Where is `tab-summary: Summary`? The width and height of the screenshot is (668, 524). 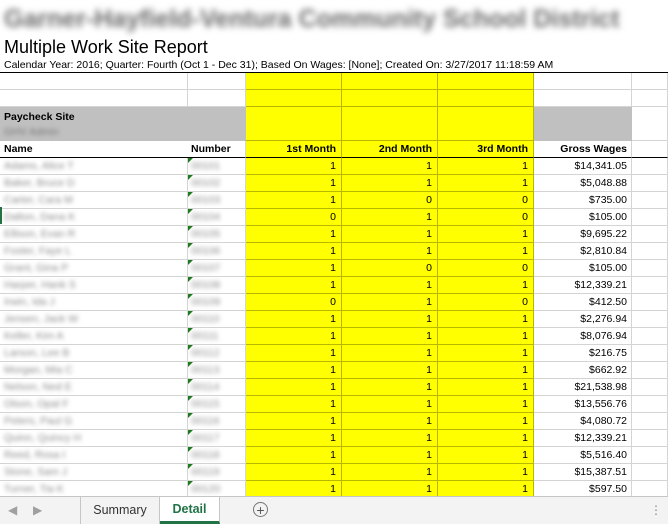
tab-summary: Summary is located at coordinates (120, 510).